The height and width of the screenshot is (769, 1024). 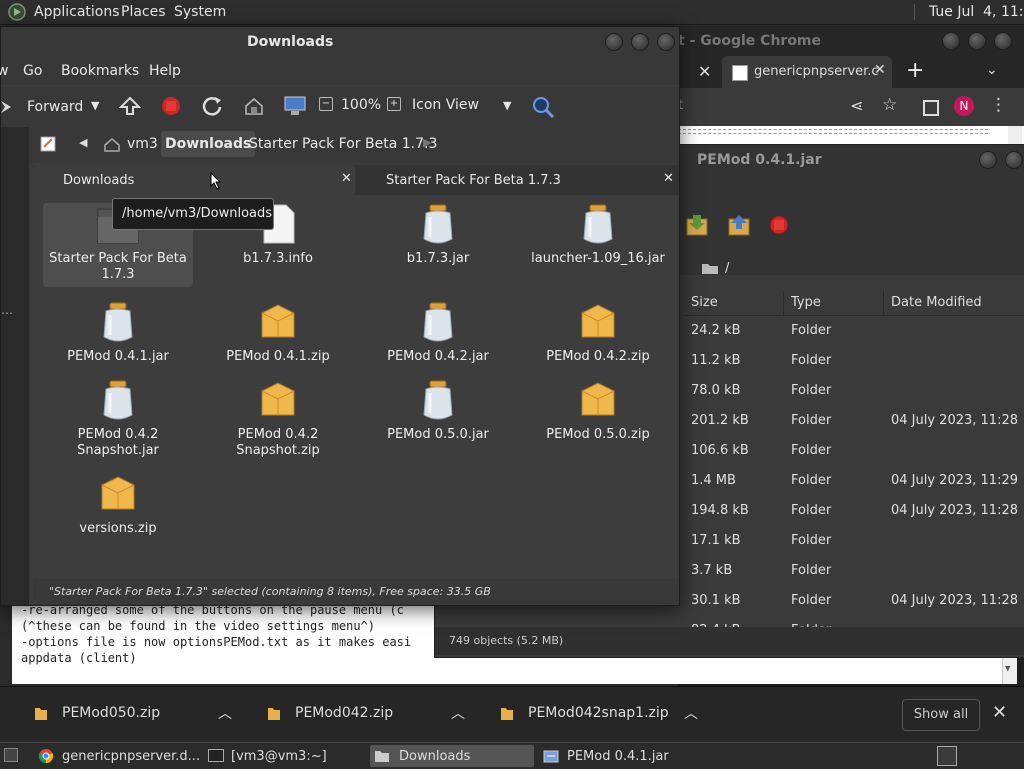 I want to click on table-row: 1.4 MB Folder 04 July 2023, 11:29, so click(x=854, y=480).